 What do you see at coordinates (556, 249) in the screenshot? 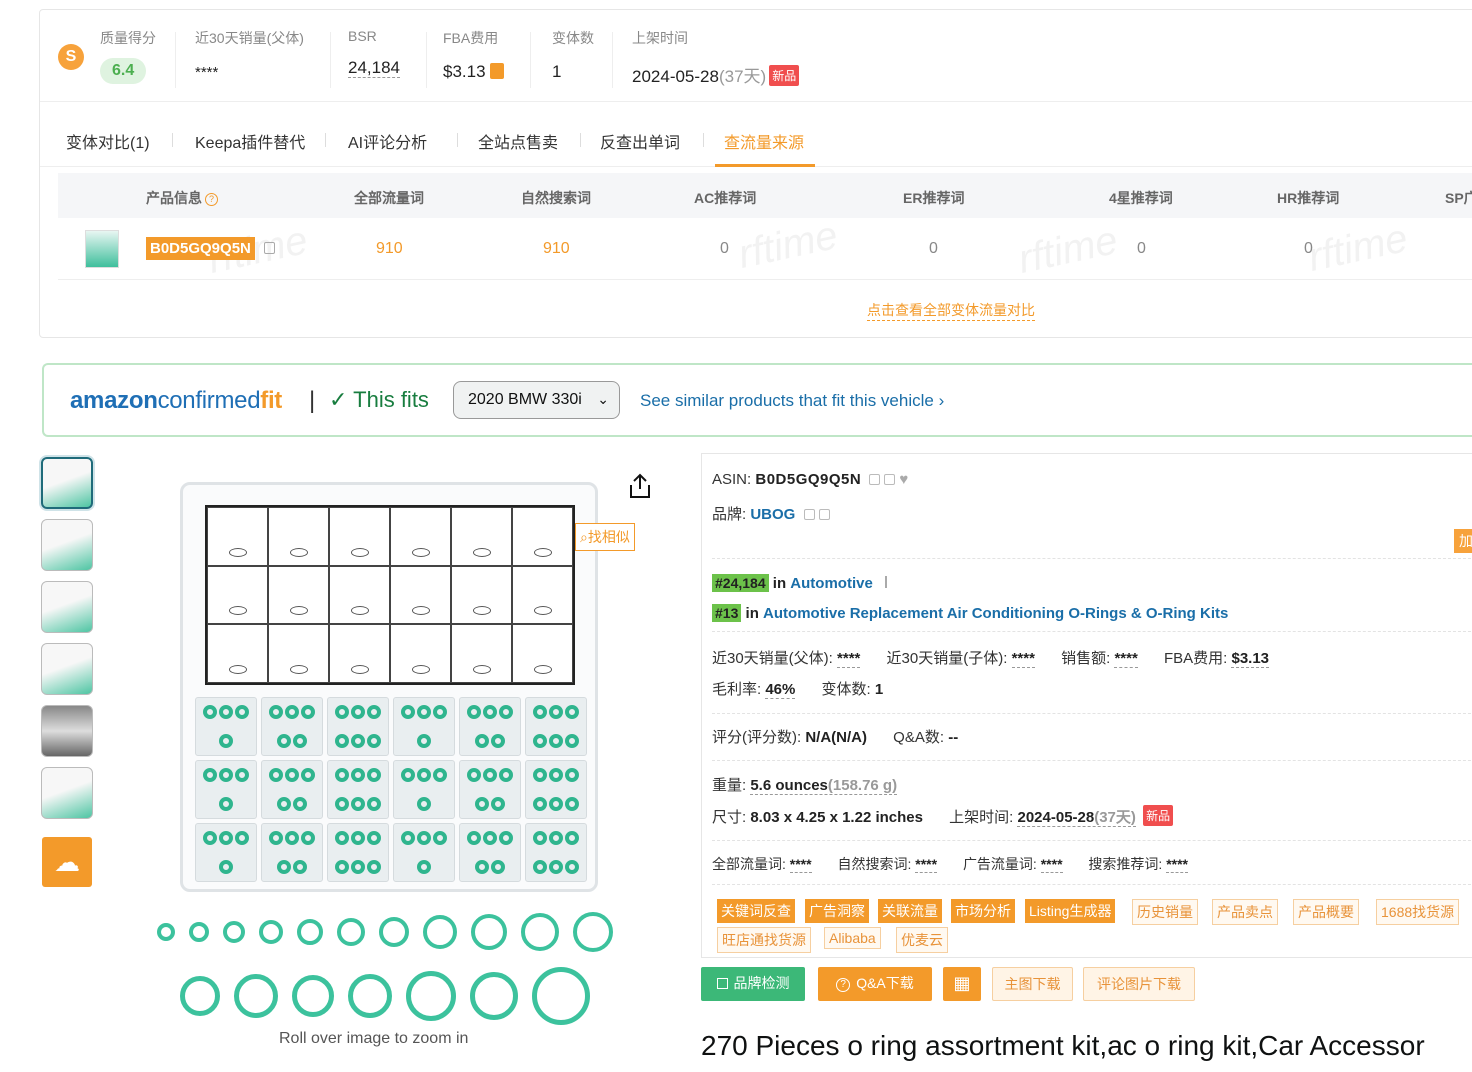
I see `cell-organic-keywords: 910` at bounding box center [556, 249].